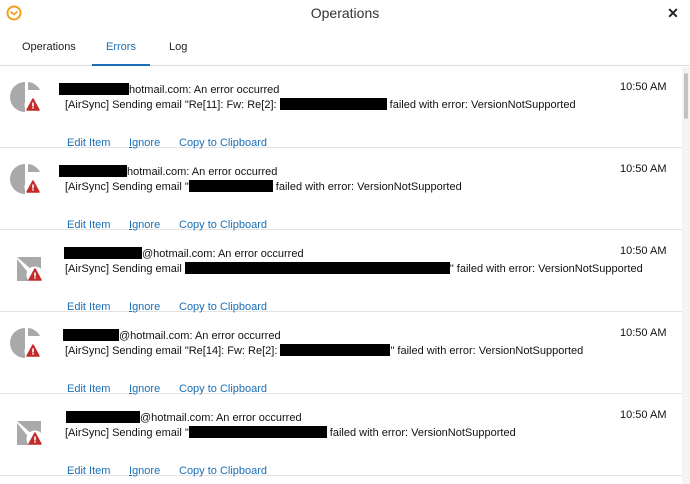  I want to click on title-bar: Operations ✕, so click(345, 14).